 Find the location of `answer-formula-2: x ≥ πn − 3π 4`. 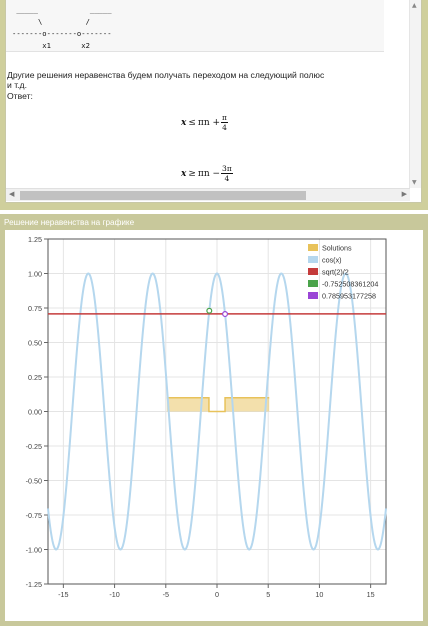

answer-formula-2: x ≥ πn − 3π 4 is located at coordinates (207, 173).